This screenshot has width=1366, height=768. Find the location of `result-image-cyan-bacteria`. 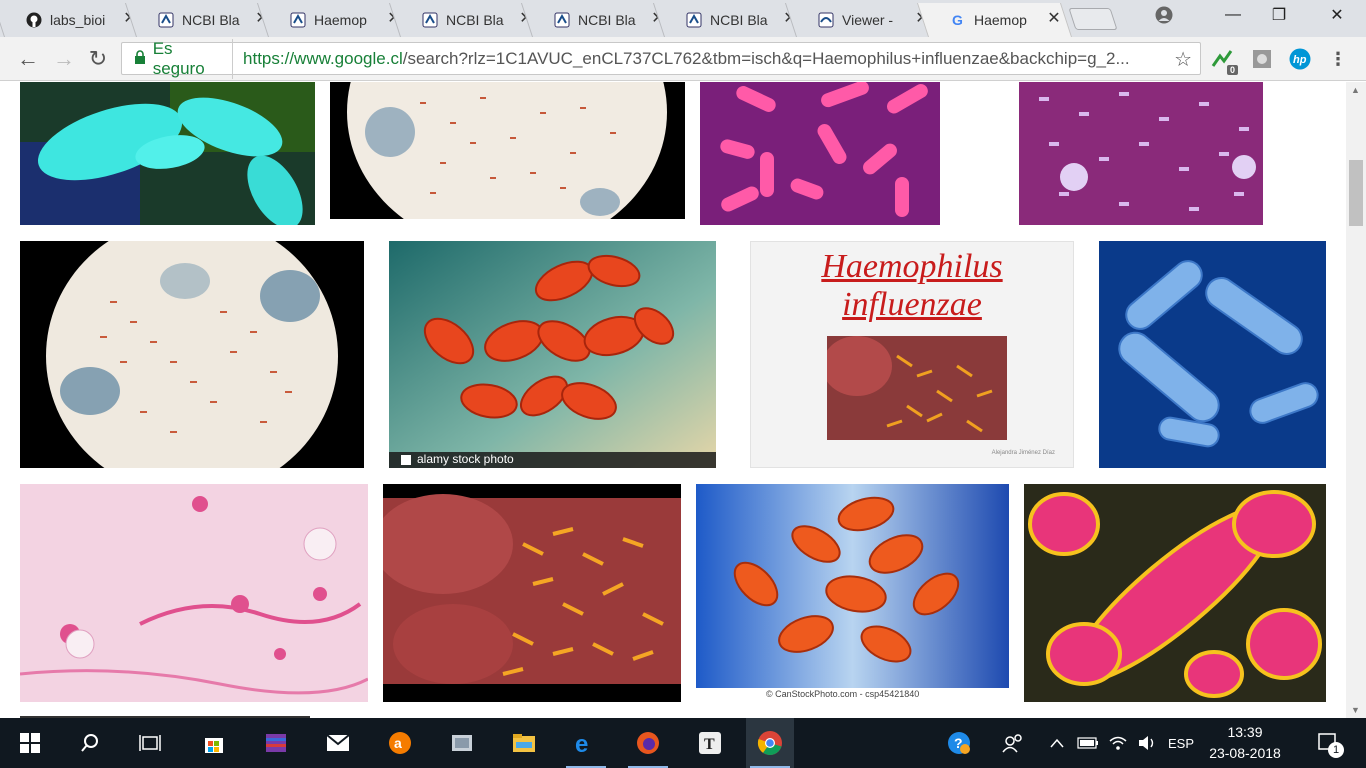

result-image-cyan-bacteria is located at coordinates (167, 153).